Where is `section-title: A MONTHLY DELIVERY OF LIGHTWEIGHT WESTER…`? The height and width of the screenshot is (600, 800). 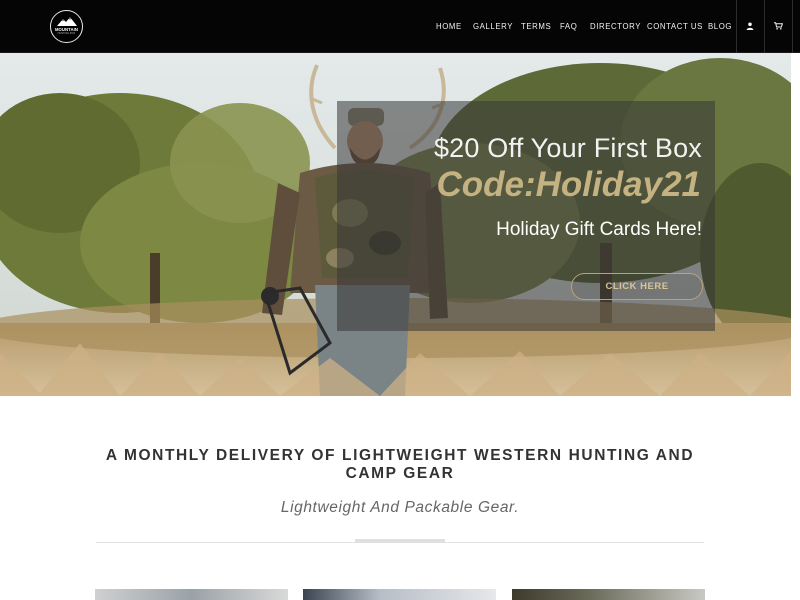 section-title: A MONTHLY DELIVERY OF LIGHTWEIGHT WESTER… is located at coordinates (400, 464).